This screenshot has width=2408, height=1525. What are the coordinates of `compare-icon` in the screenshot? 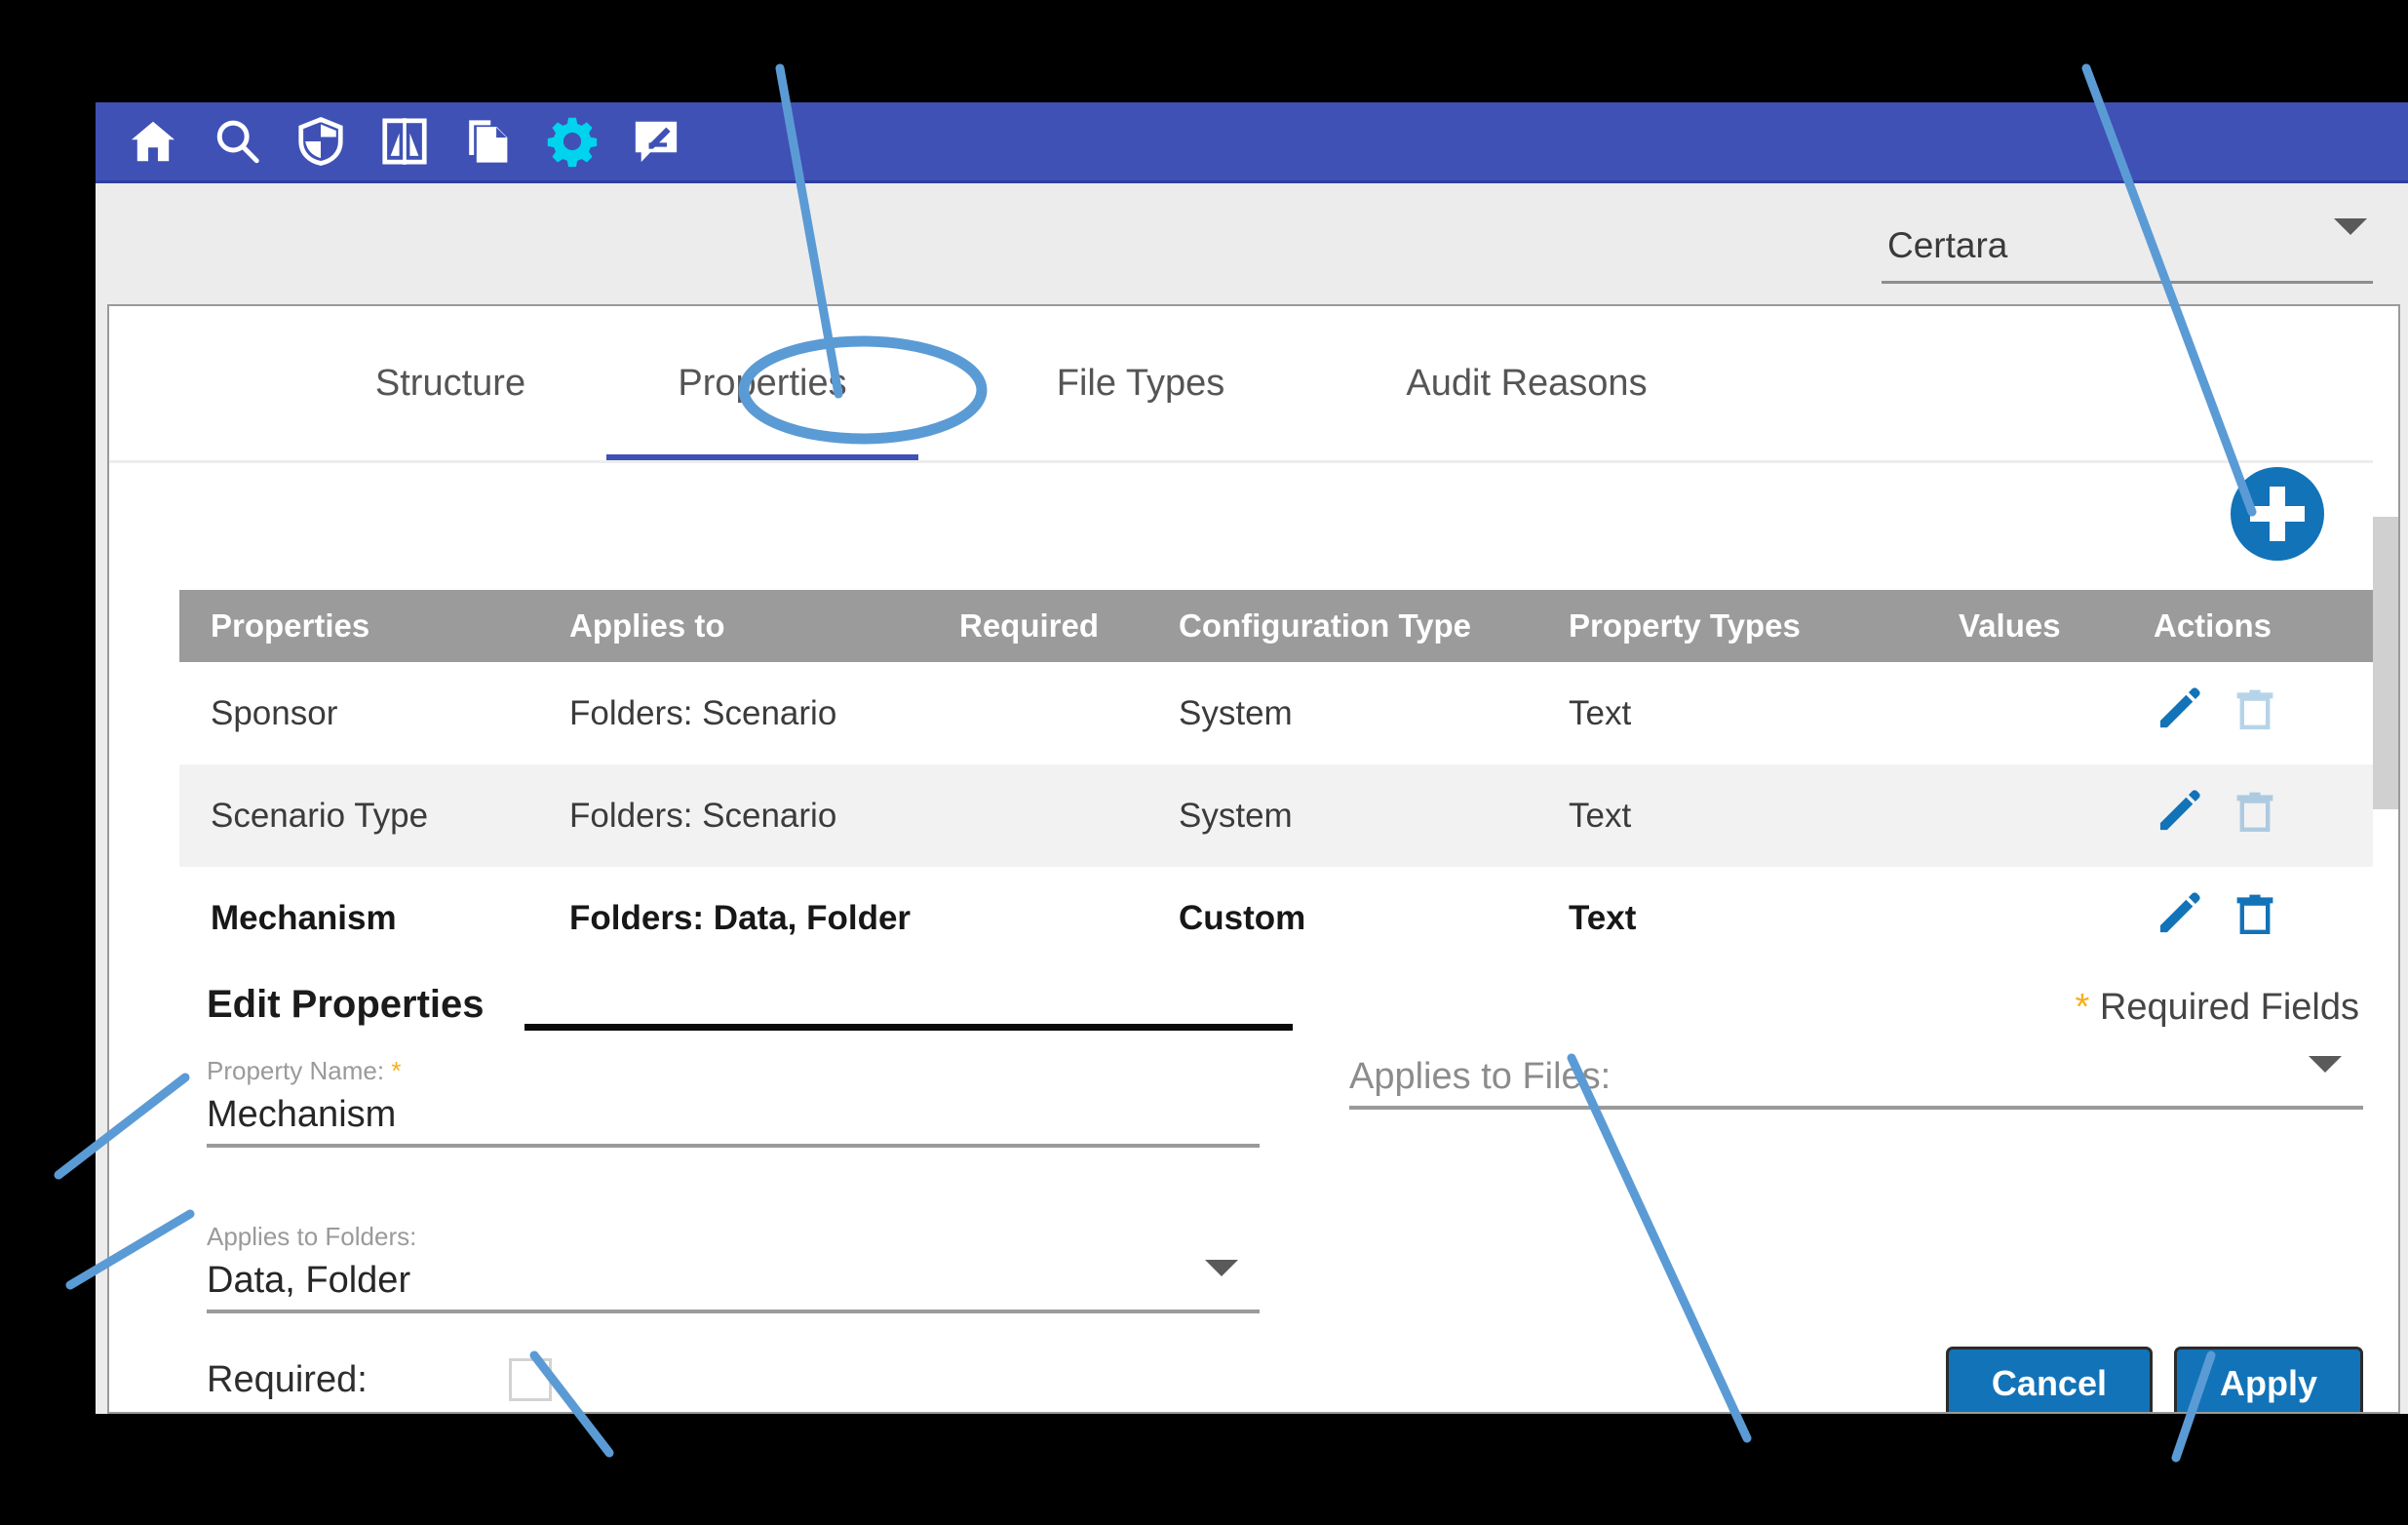 It's located at (405, 142).